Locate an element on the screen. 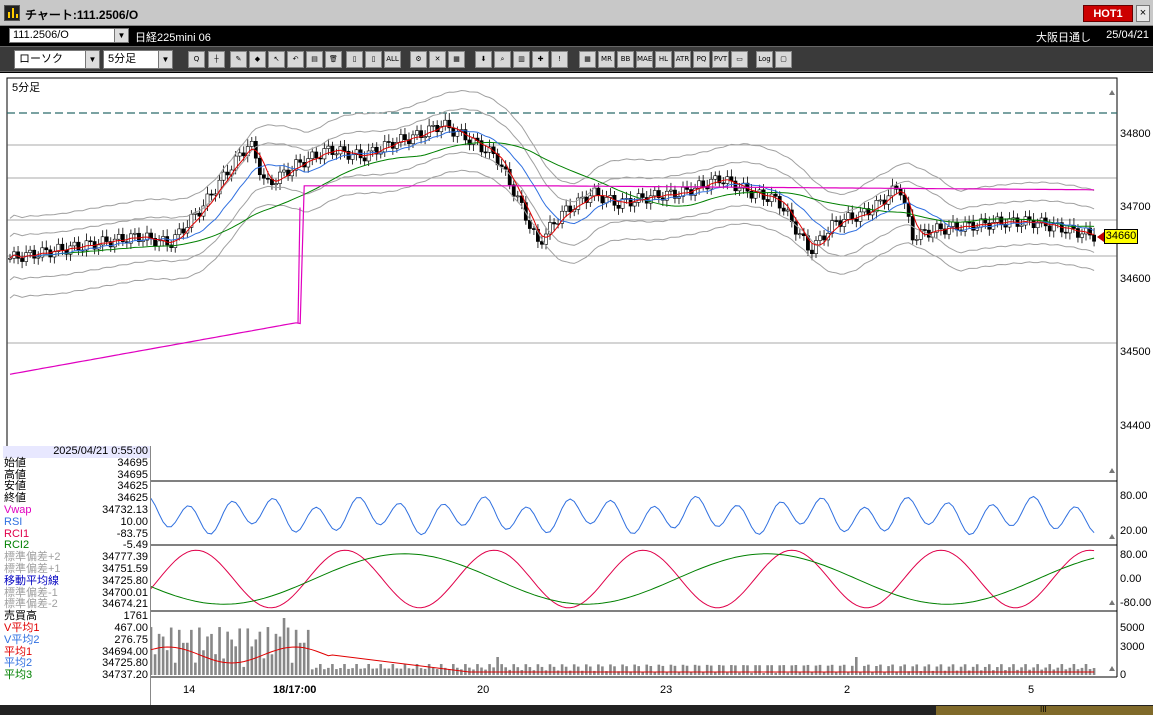 The width and height of the screenshot is (1153, 715). ma-icon: ▦ is located at coordinates (587, 59).